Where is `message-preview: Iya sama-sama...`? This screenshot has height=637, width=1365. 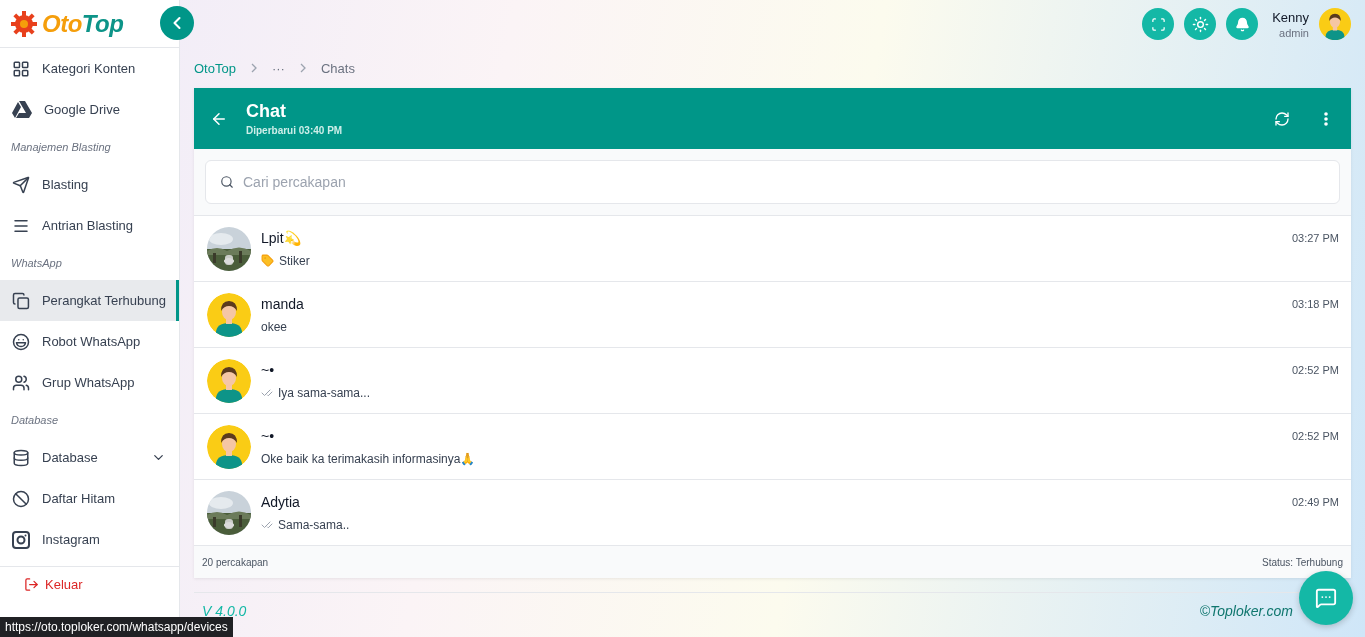
message-preview: Iya sama-sama... is located at coordinates (324, 392).